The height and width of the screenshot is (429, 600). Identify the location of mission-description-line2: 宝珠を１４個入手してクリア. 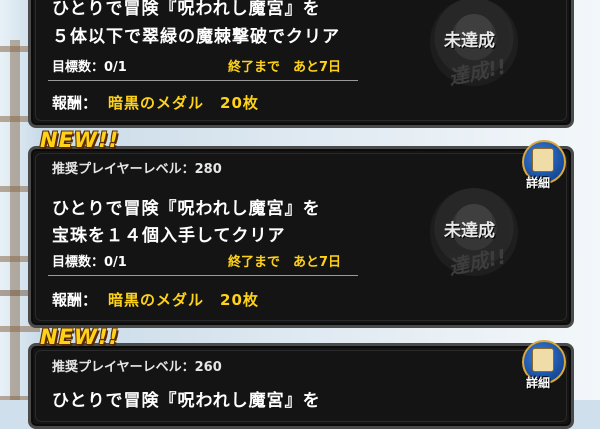
(169, 236).